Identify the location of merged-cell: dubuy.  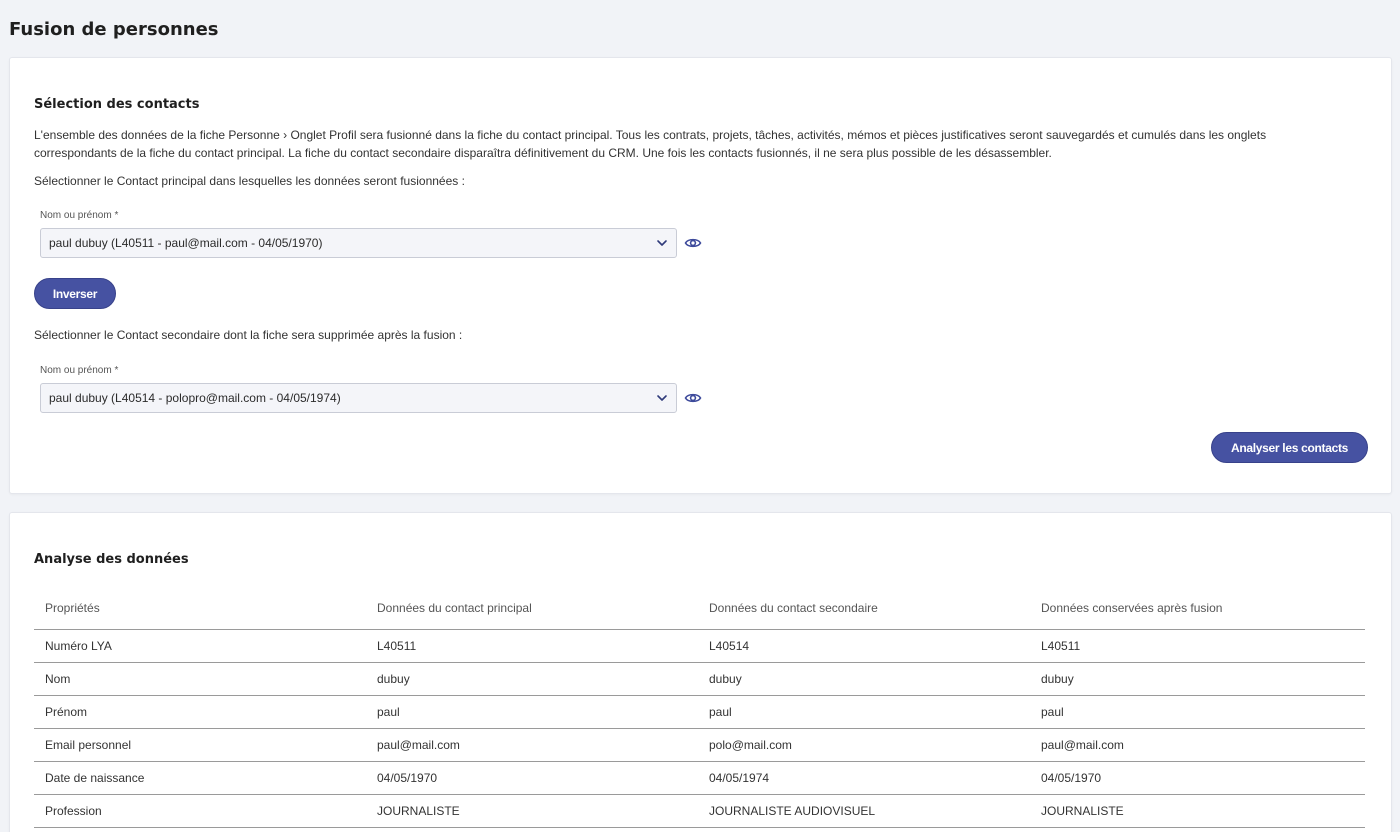
(1197, 679).